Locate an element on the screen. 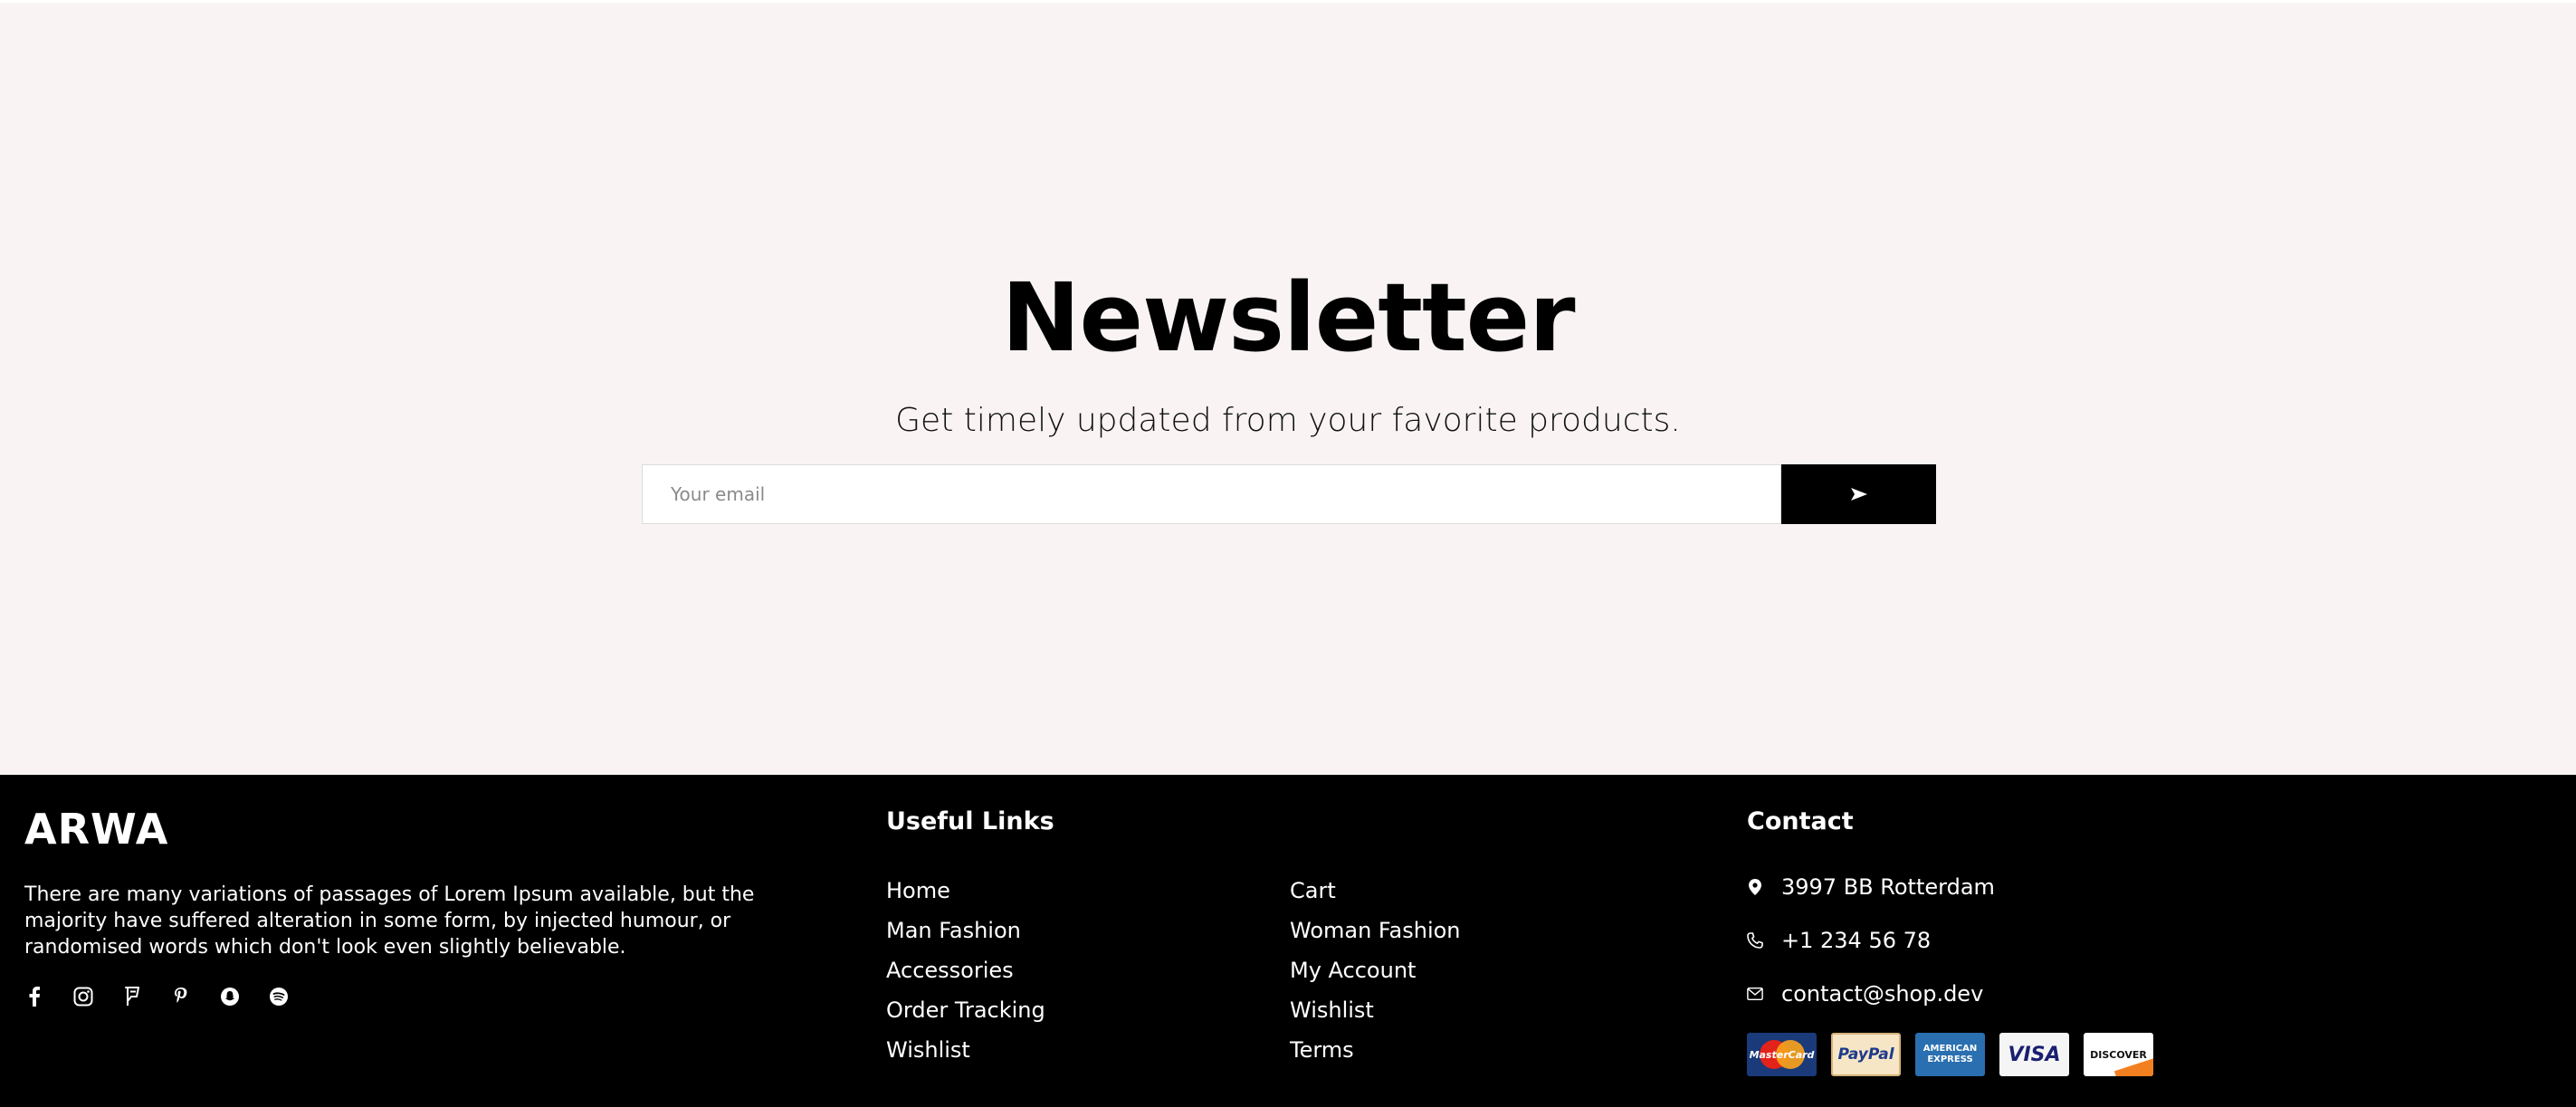 The image size is (2576, 1107). contact-title: Contact is located at coordinates (1801, 821).